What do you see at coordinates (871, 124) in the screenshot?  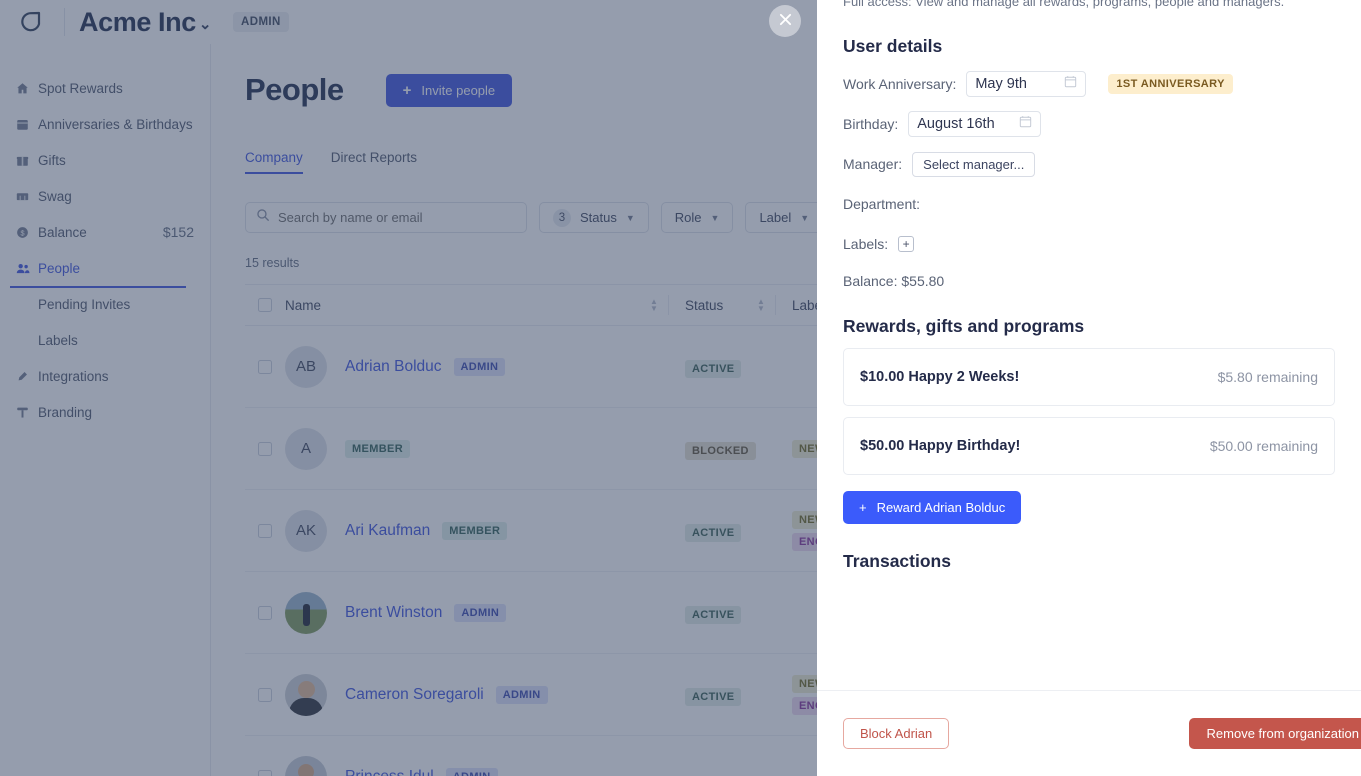 I see `birthday-label: Birthday:` at bounding box center [871, 124].